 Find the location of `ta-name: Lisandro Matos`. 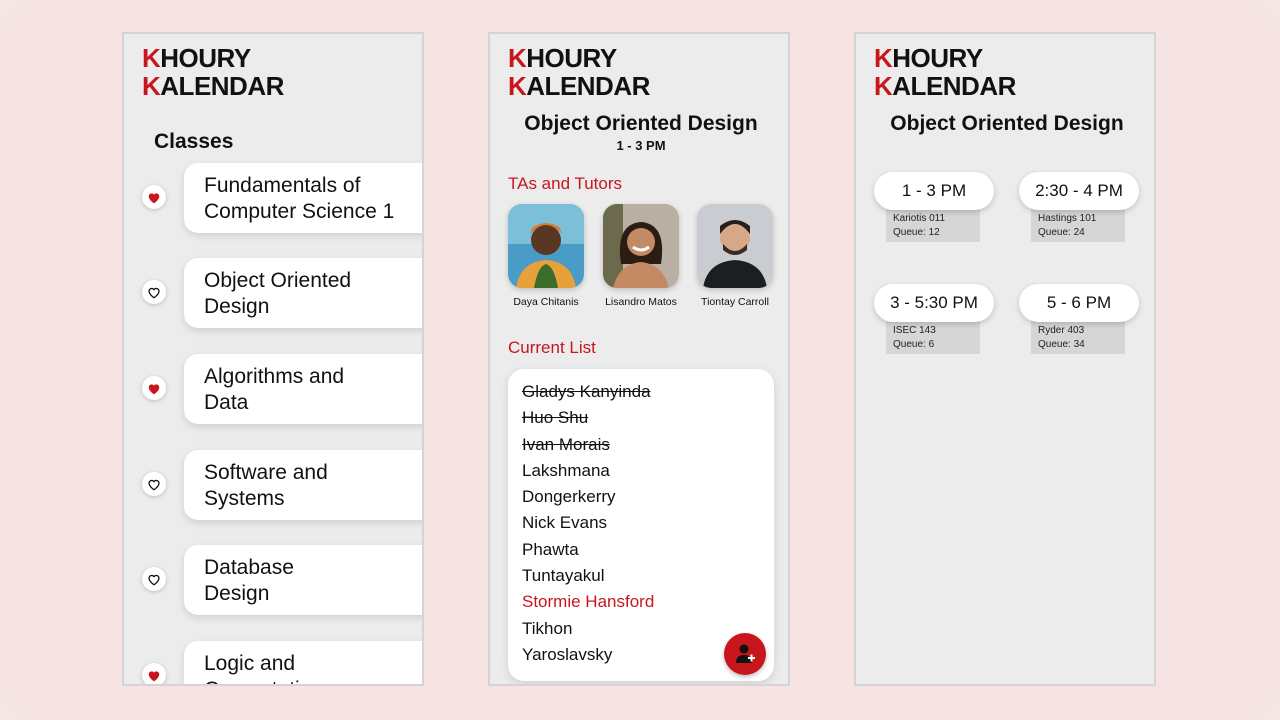

ta-name: Lisandro Matos is located at coordinates (641, 302).